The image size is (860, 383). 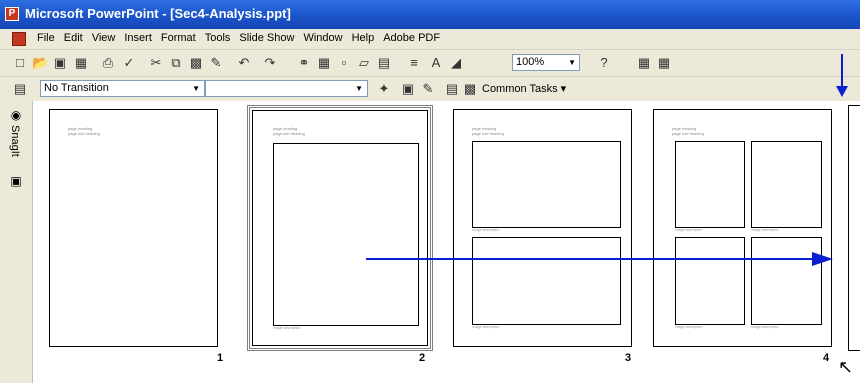 What do you see at coordinates (196, 63) in the screenshot?
I see `paste-icon: ▩` at bounding box center [196, 63].